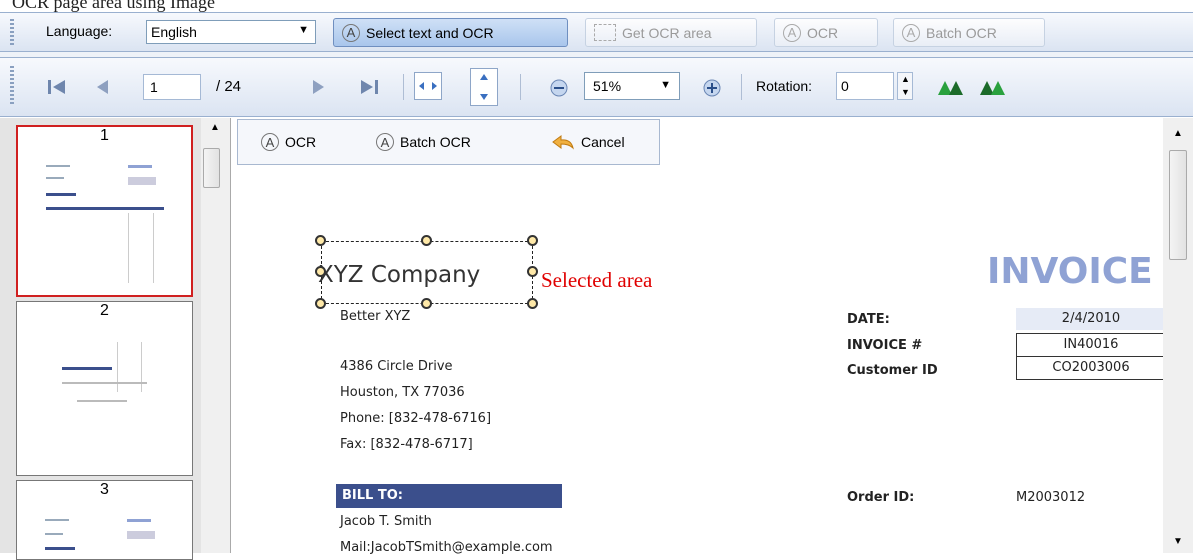 Image resolution: width=1193 pixels, height=560 pixels. What do you see at coordinates (605, 32) in the screenshot?
I see `area-select-icon` at bounding box center [605, 32].